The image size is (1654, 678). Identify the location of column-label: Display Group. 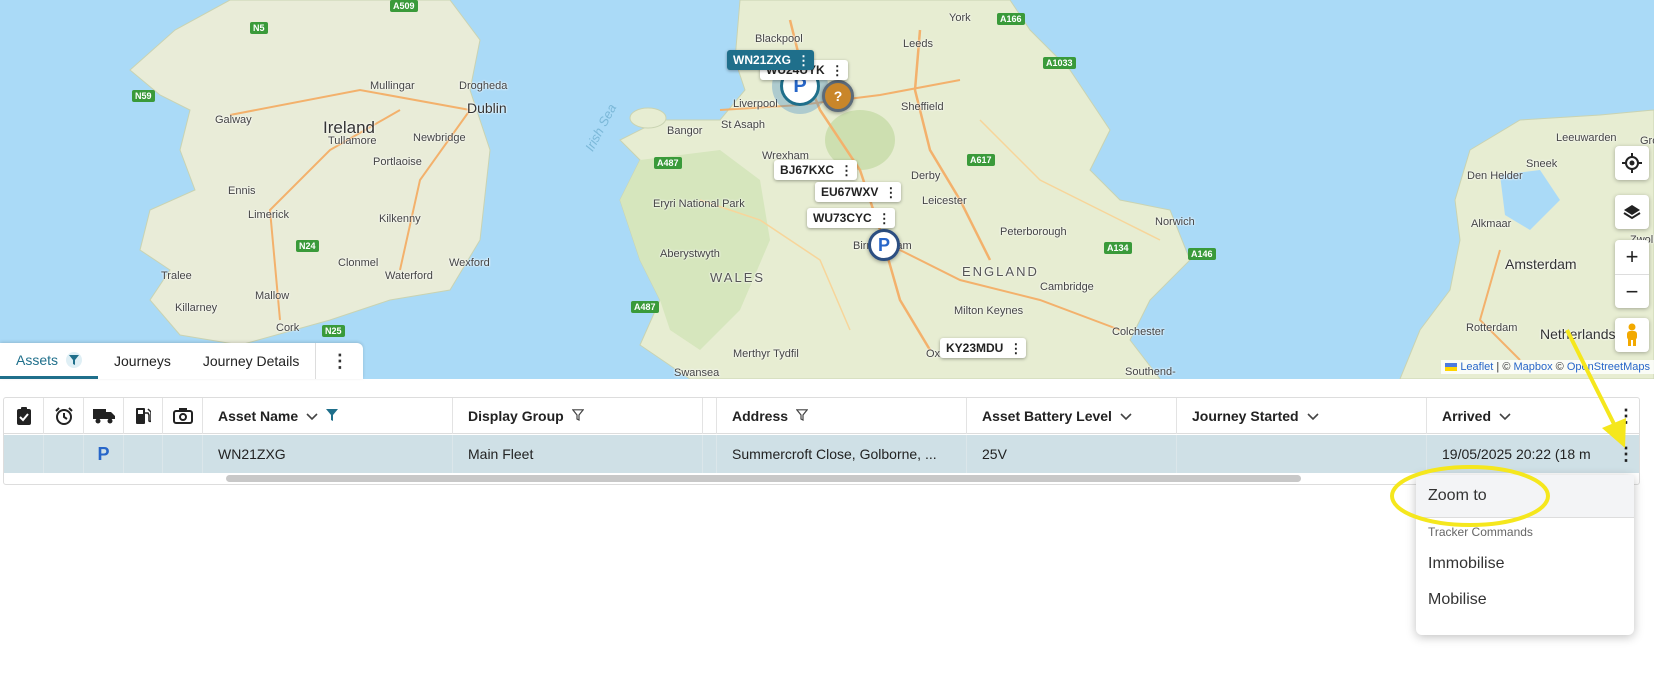
(516, 416).